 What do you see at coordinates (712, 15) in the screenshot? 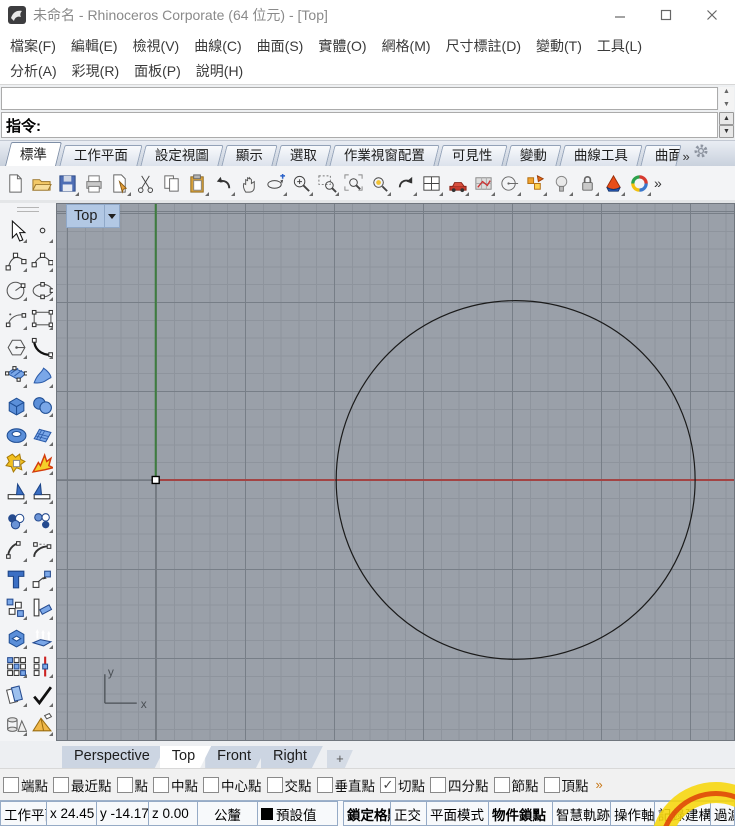
I see `close-button` at bounding box center [712, 15].